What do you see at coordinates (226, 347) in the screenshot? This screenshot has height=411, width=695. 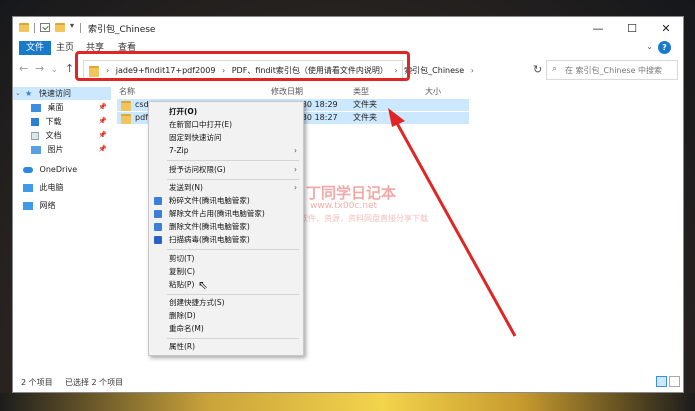 I see `menu-item-properties: 属性(R)` at bounding box center [226, 347].